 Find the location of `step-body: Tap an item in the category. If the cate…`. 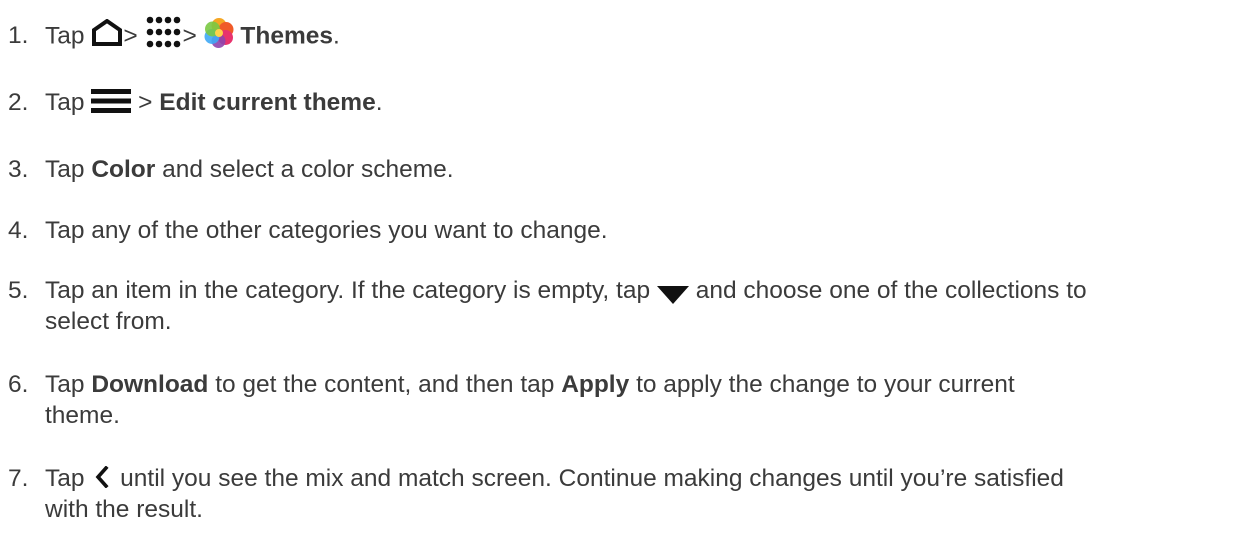

step-body: Tap an item in the category. If the cate… is located at coordinates (646, 306).